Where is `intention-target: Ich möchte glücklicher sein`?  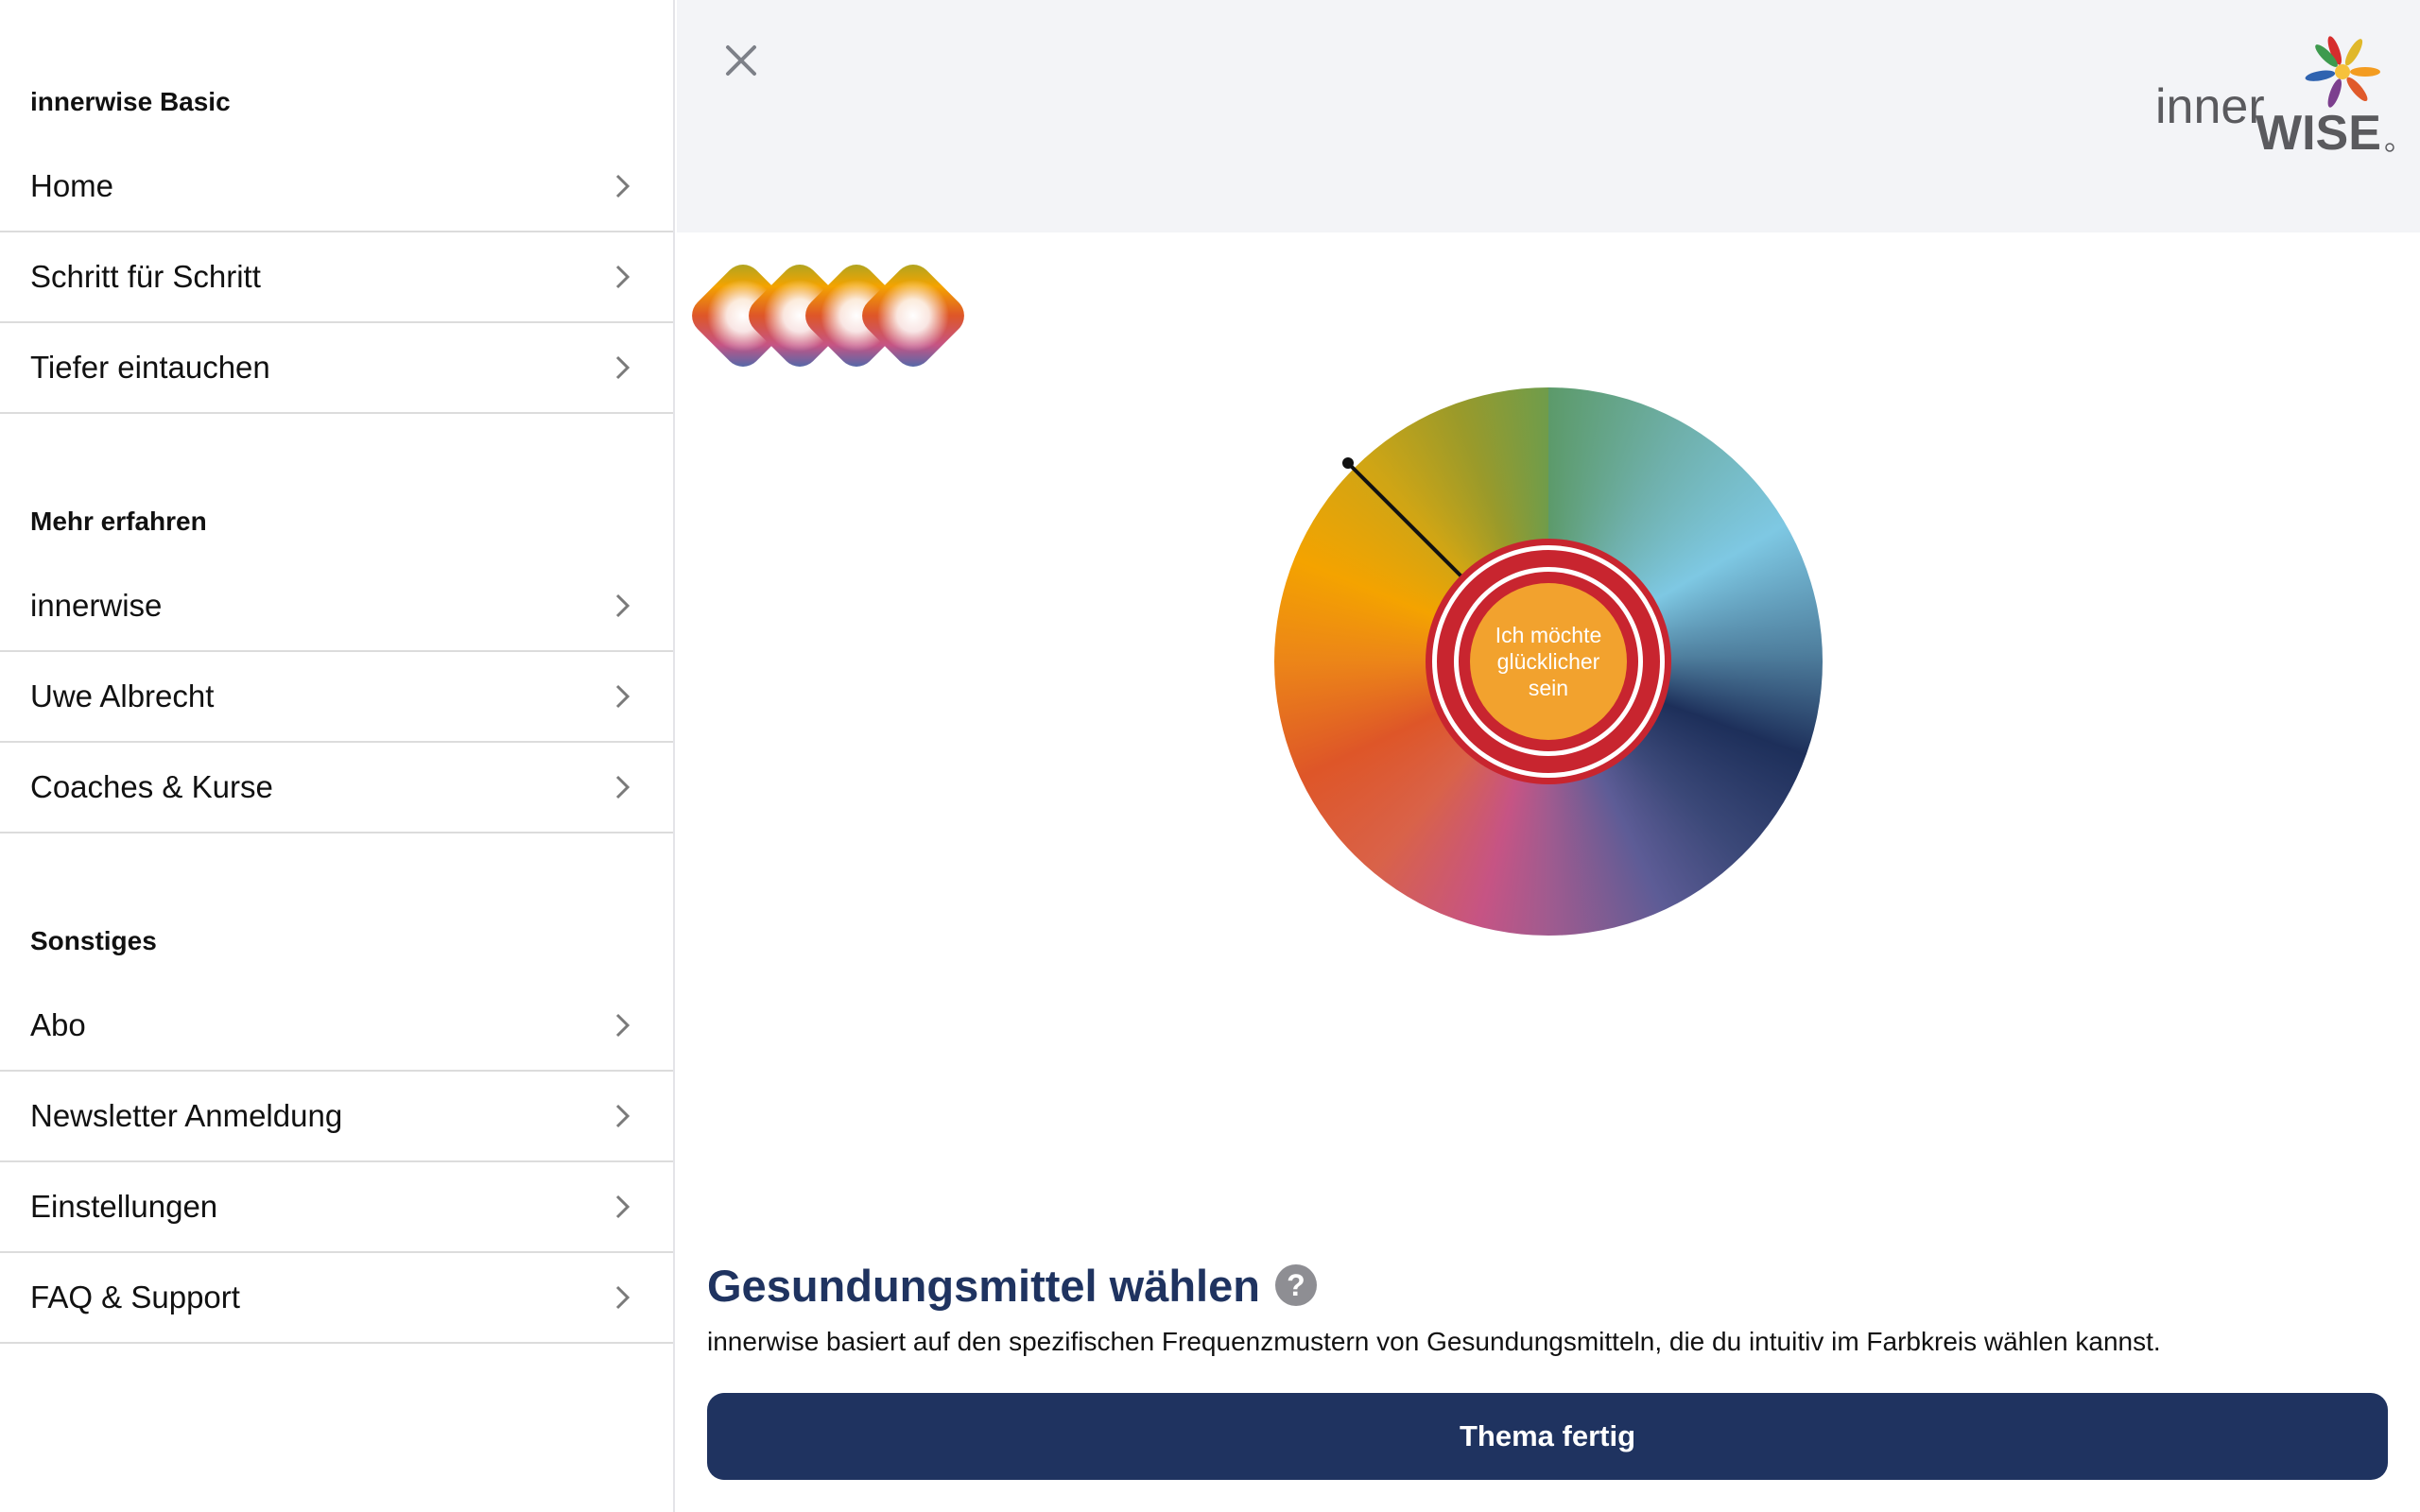 intention-target: Ich möchte glücklicher sein is located at coordinates (1548, 661).